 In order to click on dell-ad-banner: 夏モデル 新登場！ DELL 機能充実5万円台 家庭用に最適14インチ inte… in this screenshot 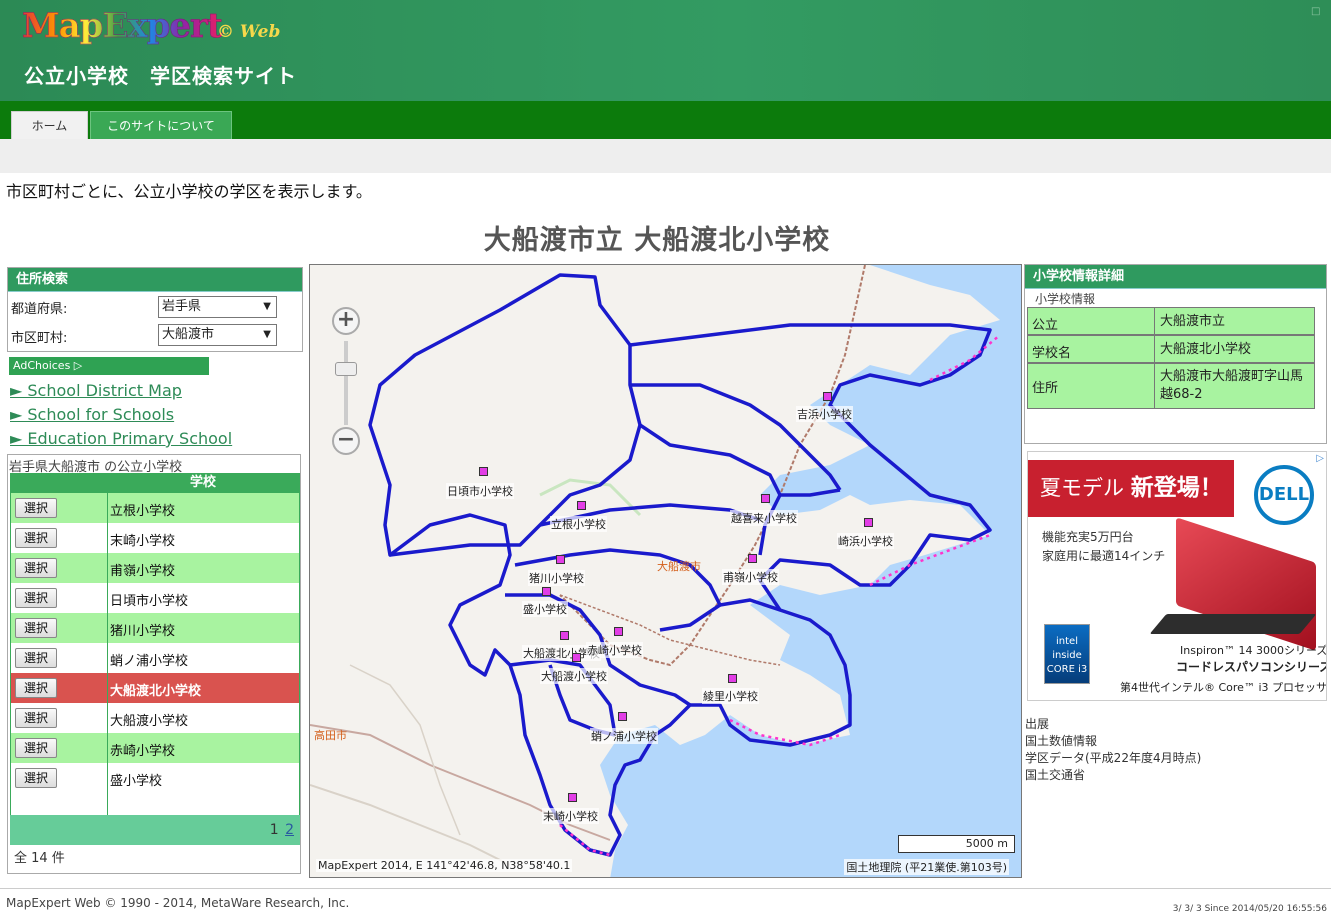, I will do `click(1177, 576)`.